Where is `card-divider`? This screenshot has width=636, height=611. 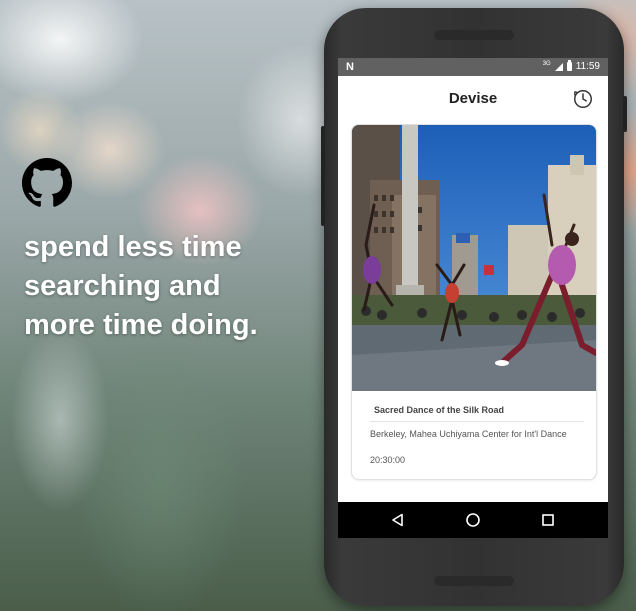 card-divider is located at coordinates (477, 421).